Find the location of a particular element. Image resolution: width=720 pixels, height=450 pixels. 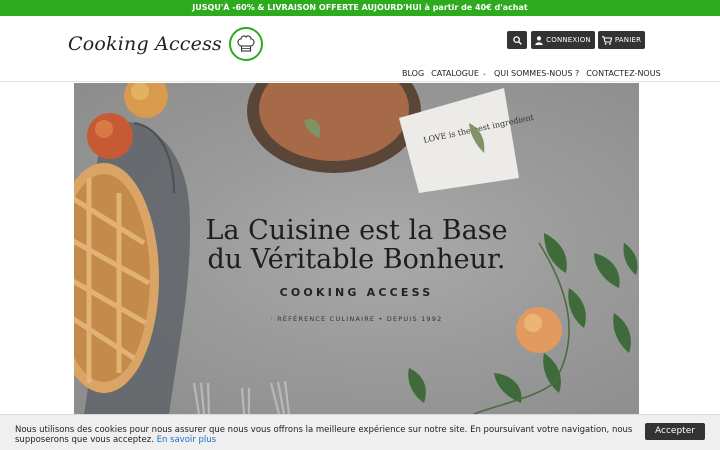

search-icon is located at coordinates (517, 40).